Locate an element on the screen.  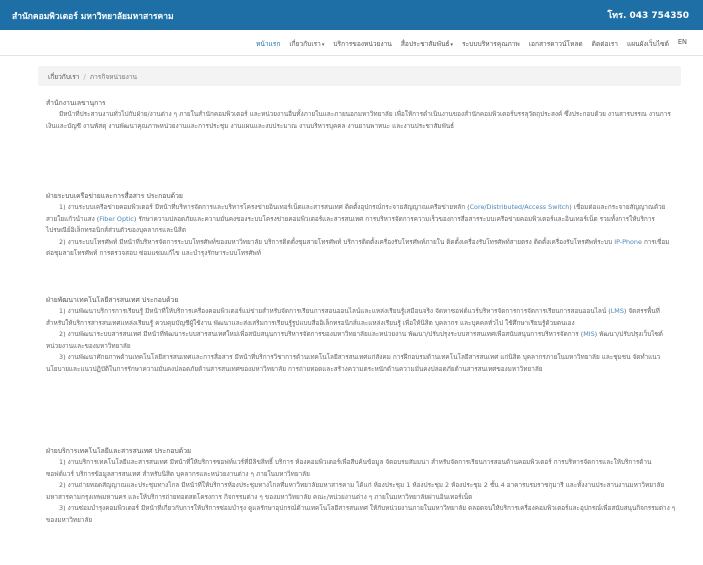
nav-item-label: ระบบบริหารคุณภาพ is located at coordinates (491, 44).